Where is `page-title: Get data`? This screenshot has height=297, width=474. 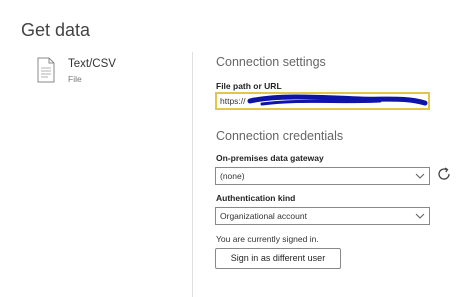 page-title: Get data is located at coordinates (56, 30).